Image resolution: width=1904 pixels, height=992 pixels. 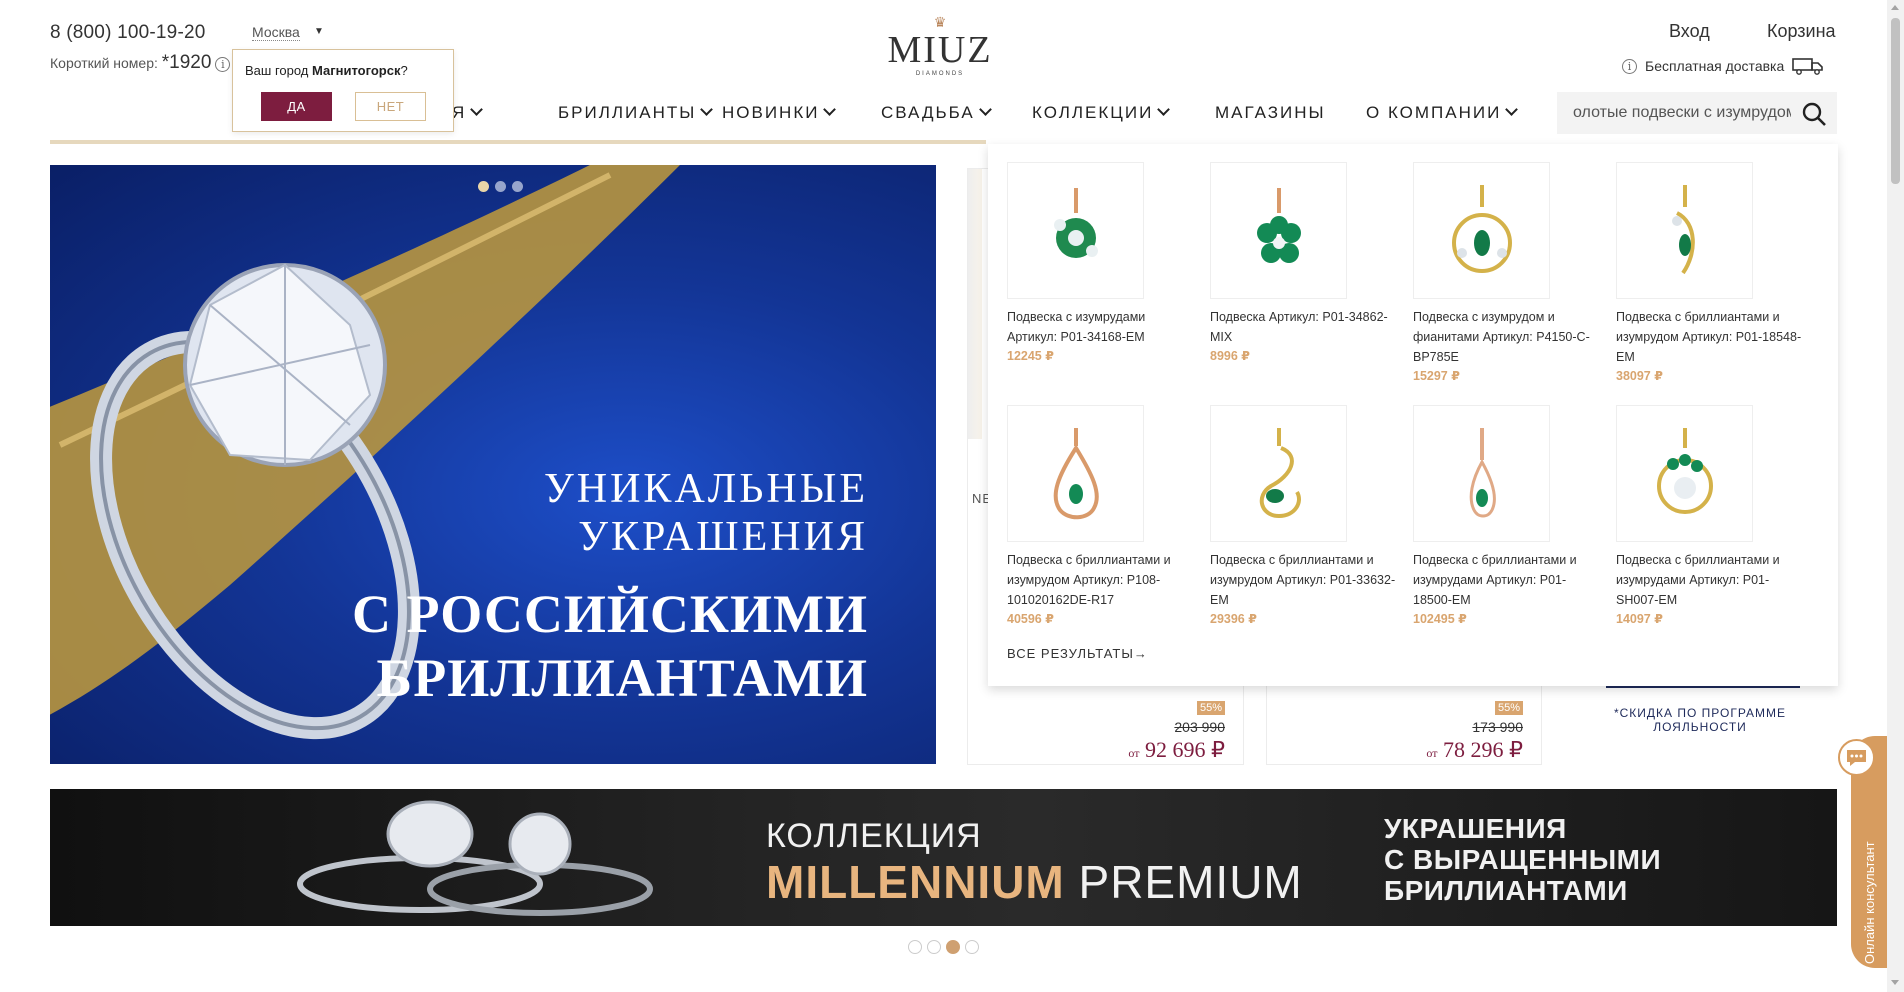 What do you see at coordinates (1801, 31) in the screenshot?
I see `cart-link: Корзина` at bounding box center [1801, 31].